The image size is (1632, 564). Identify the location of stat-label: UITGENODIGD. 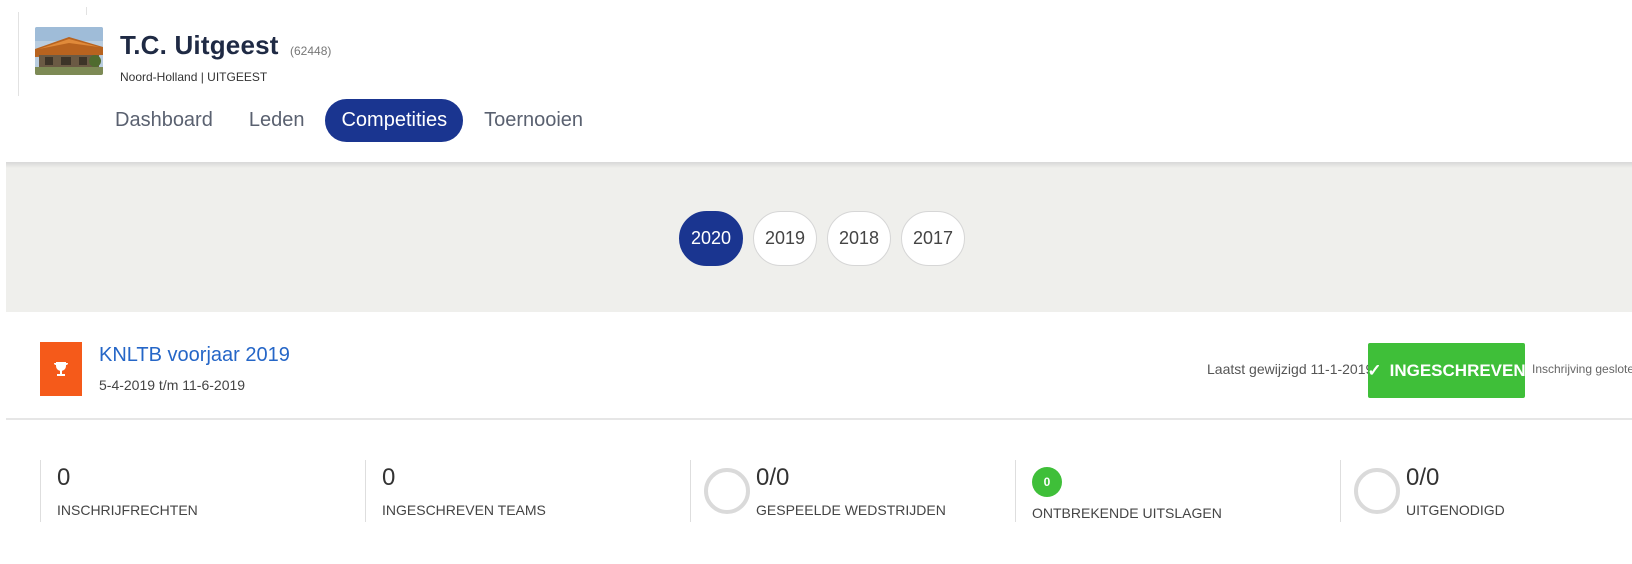
(1455, 510).